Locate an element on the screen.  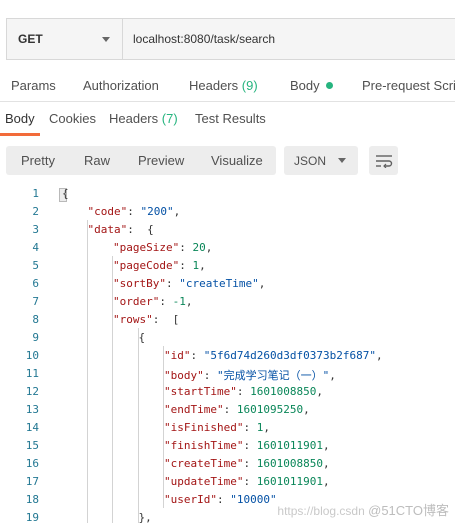
code-text: "data": { is located at coordinates (120, 229).